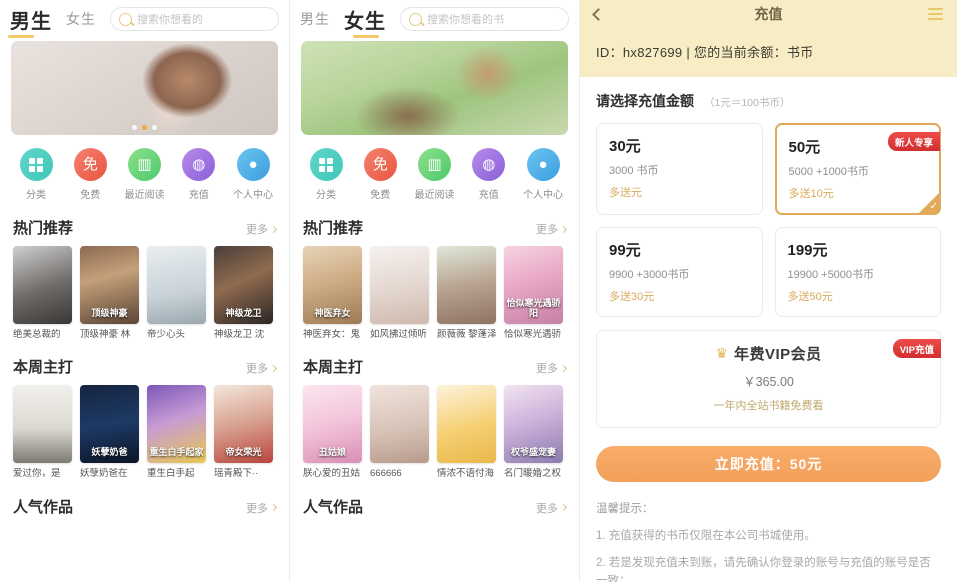 The image size is (959, 582). Describe the element at coordinates (332, 312) in the screenshot. I see `cover-text: 神医弃女` at that location.